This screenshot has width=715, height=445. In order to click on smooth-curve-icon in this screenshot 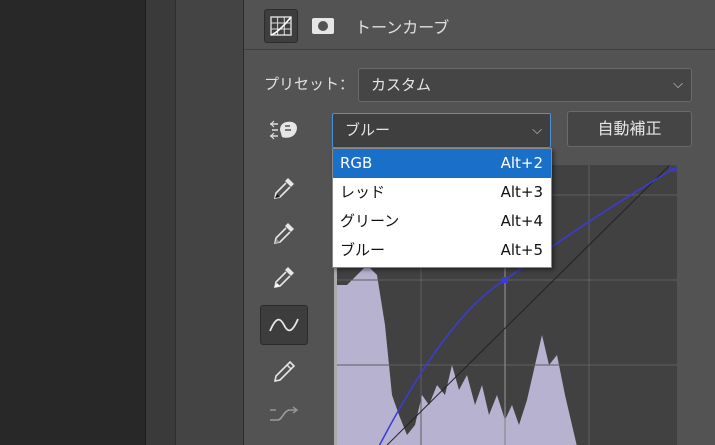, I will do `click(284, 415)`.